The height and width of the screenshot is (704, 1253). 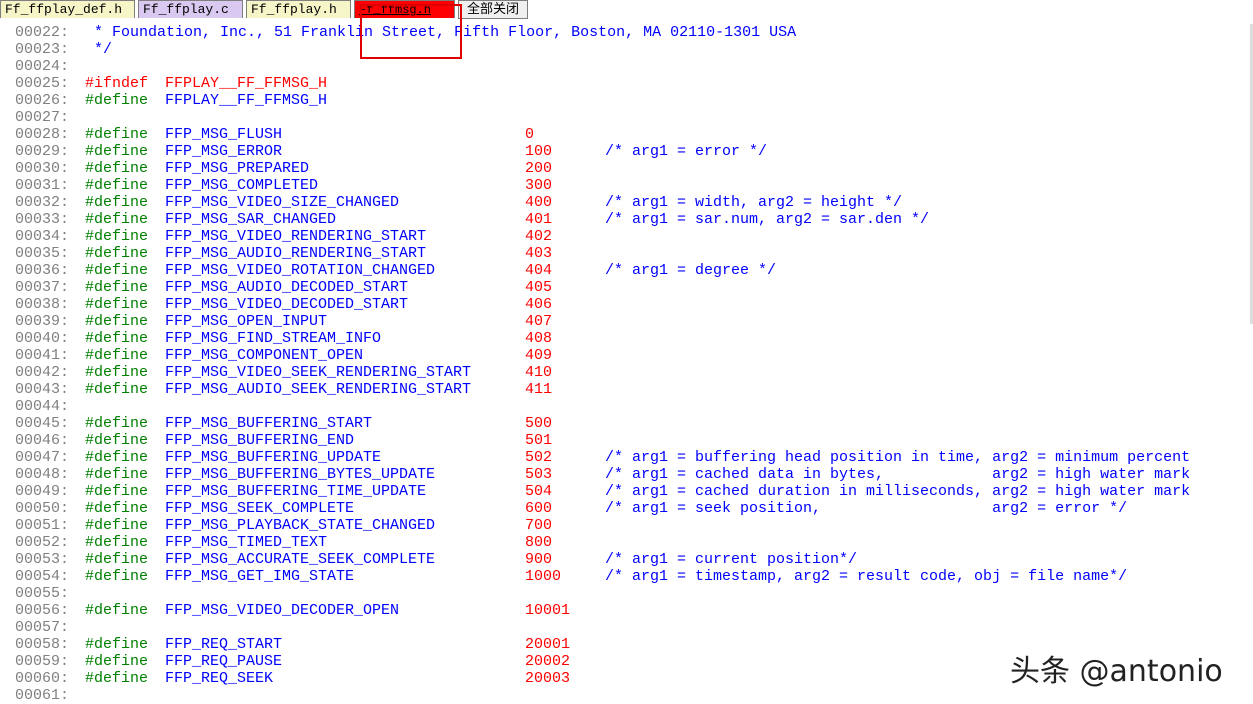 What do you see at coordinates (539, 372) in the screenshot?
I see `macro-value: 410` at bounding box center [539, 372].